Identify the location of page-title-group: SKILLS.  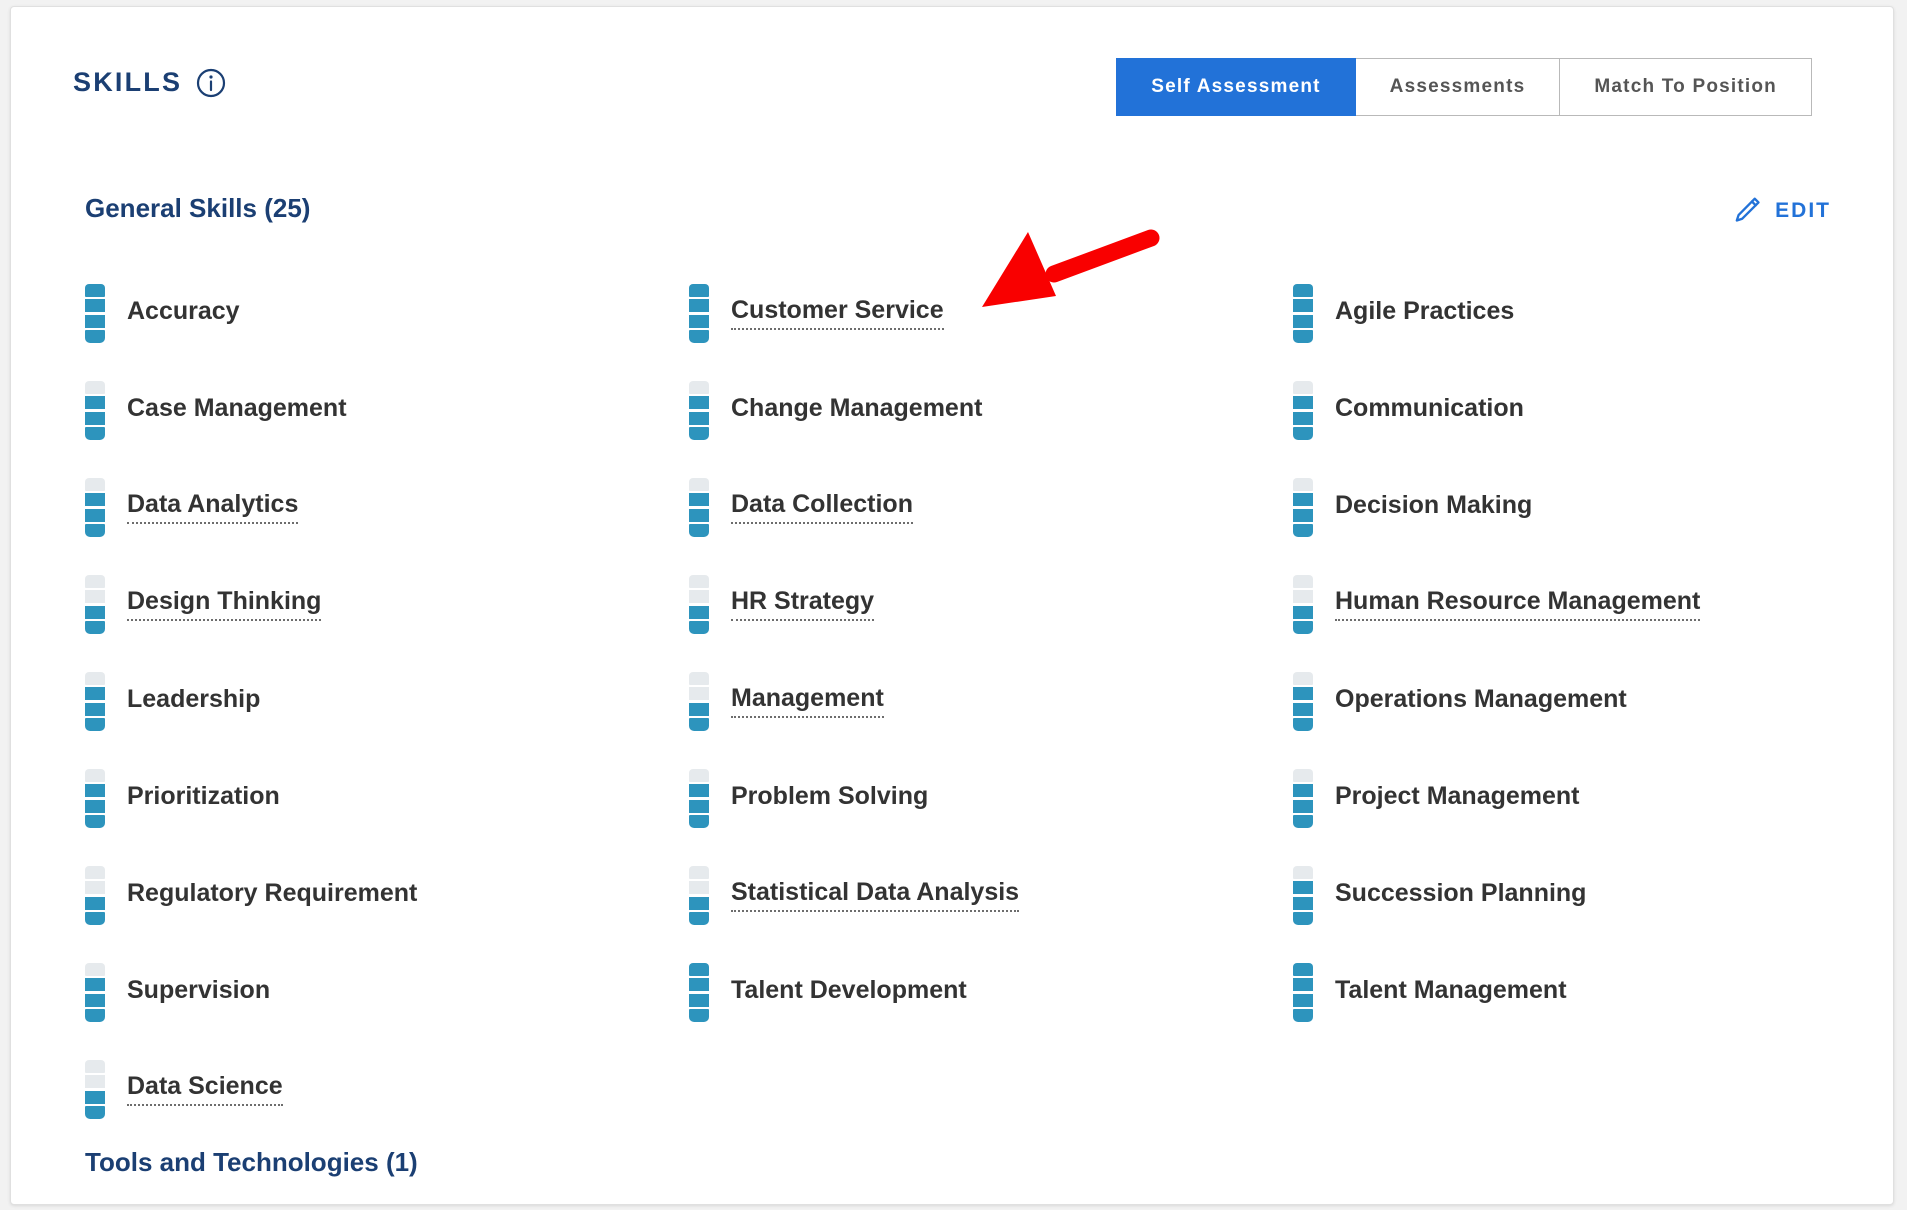
(149, 82).